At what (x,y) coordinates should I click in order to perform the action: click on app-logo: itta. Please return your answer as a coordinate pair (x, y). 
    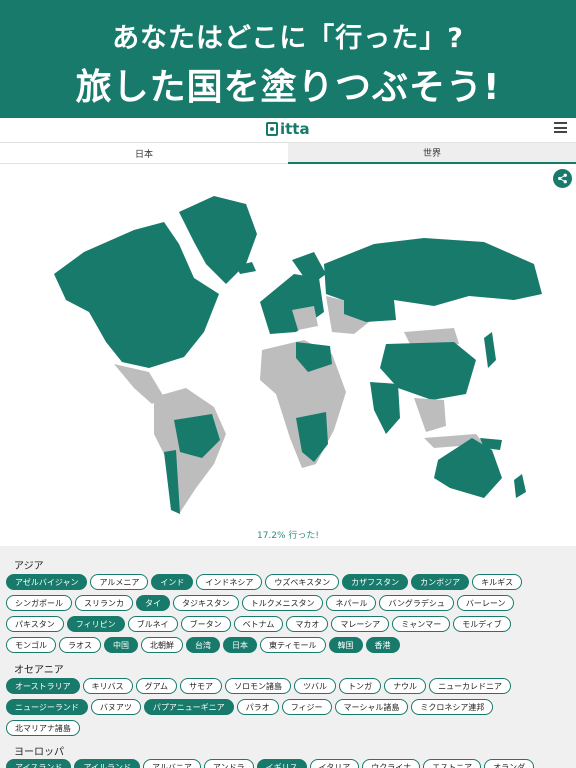
    Looking at the image, I should click on (288, 129).